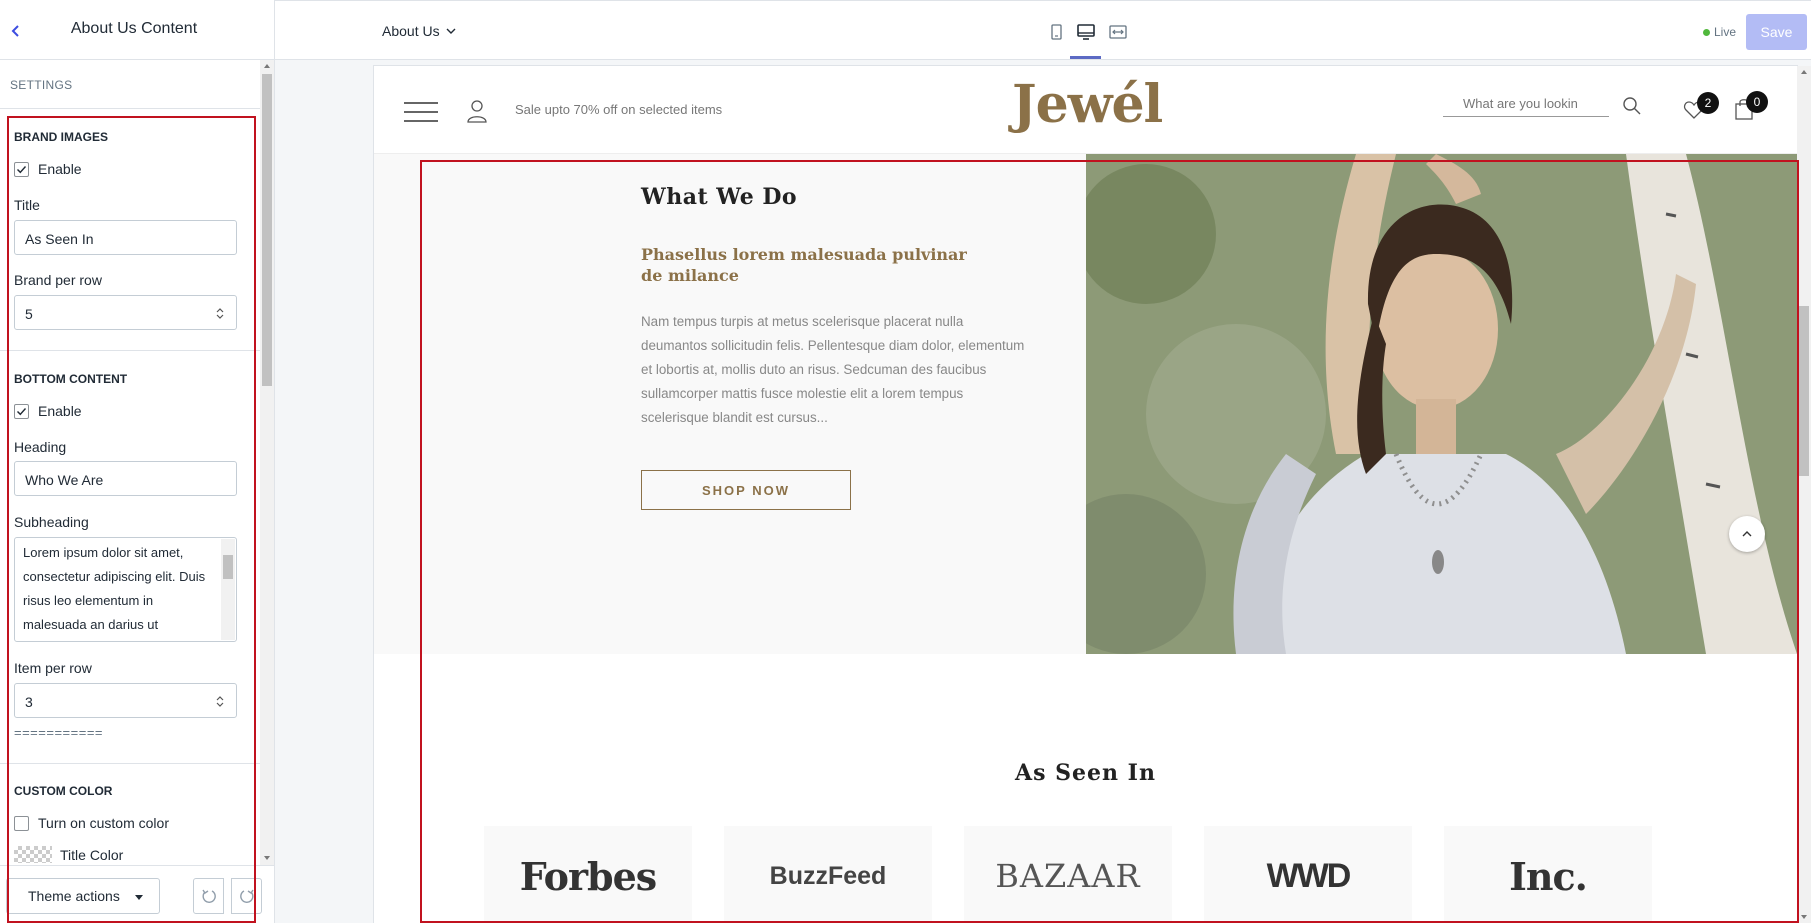 This screenshot has width=1811, height=923. What do you see at coordinates (267, 230) in the screenshot?
I see `sidebar-scroll-thumb` at bounding box center [267, 230].